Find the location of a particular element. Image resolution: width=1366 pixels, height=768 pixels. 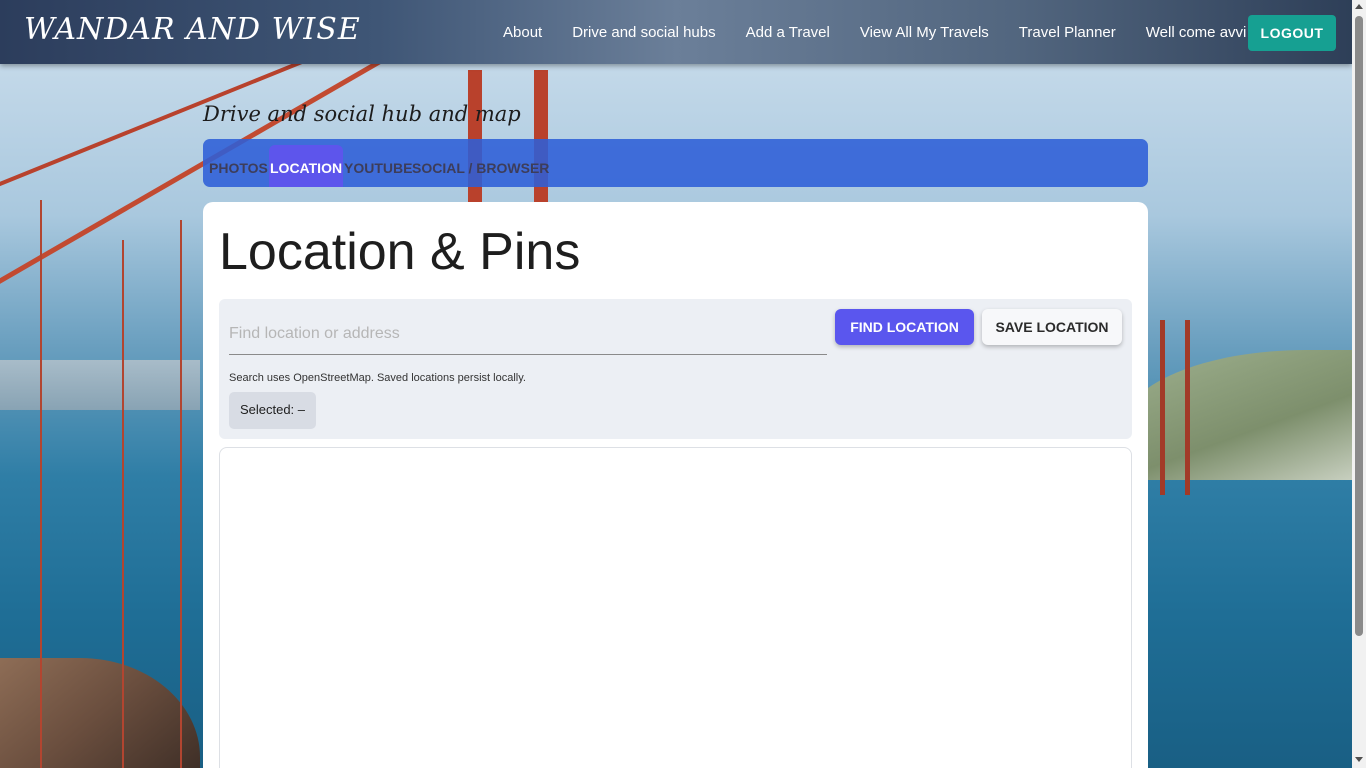

tab-social-browser: SOCIAL / BROWSER is located at coordinates (480, 166).